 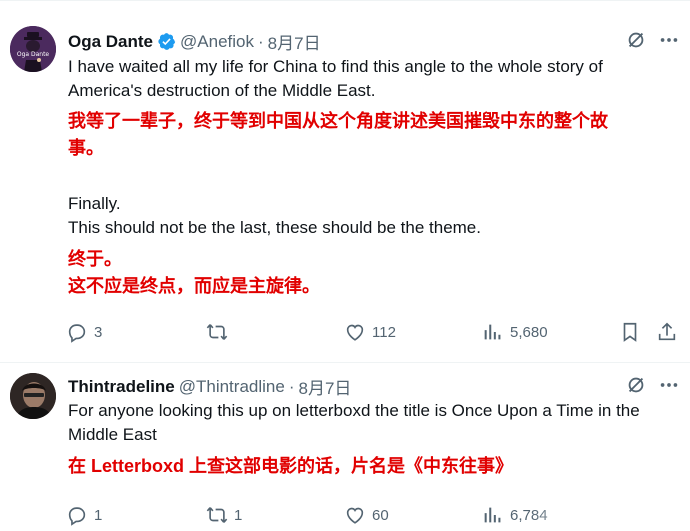 I want to click on reply-count: 3, so click(x=98, y=332).